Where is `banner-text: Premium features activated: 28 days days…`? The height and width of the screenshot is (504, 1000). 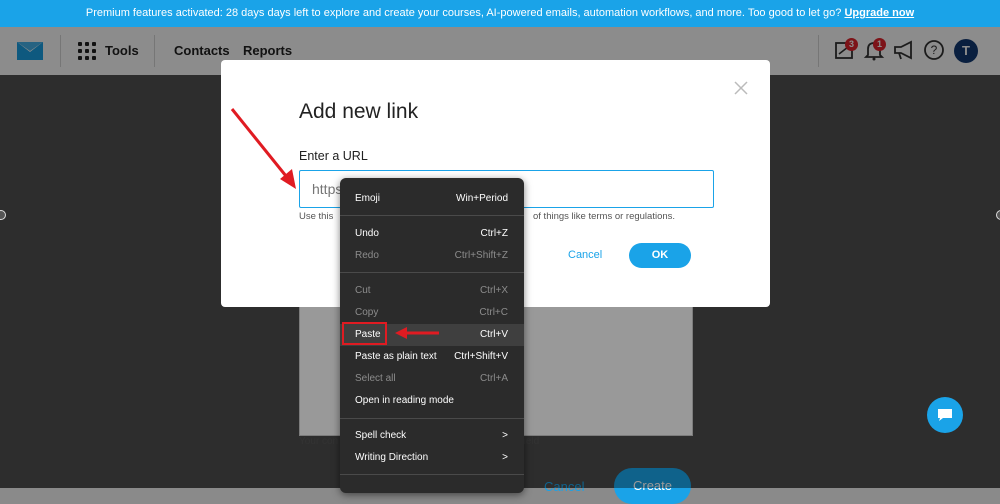 banner-text: Premium features activated: 28 days days… is located at coordinates (463, 13).